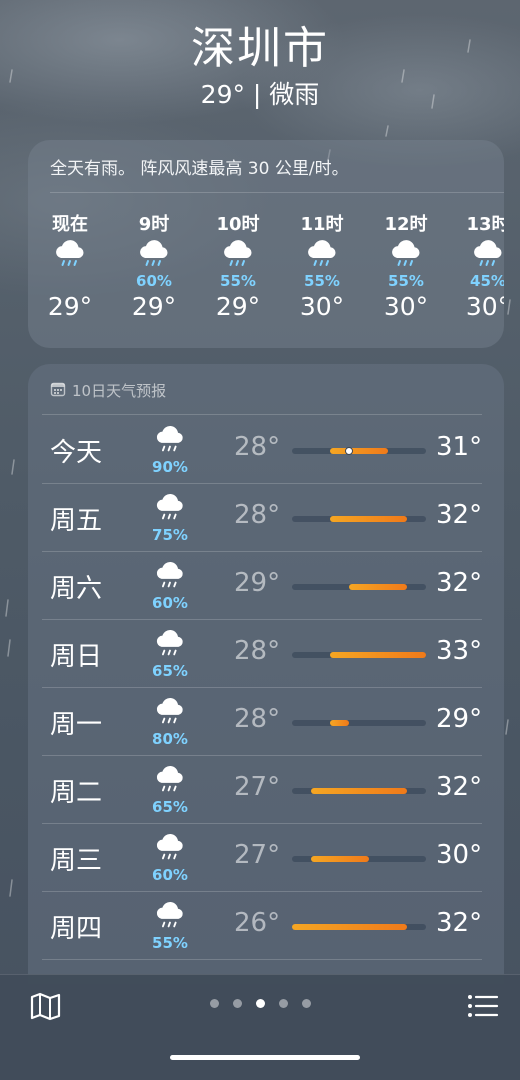  I want to click on day-name: 周一, so click(76, 725).